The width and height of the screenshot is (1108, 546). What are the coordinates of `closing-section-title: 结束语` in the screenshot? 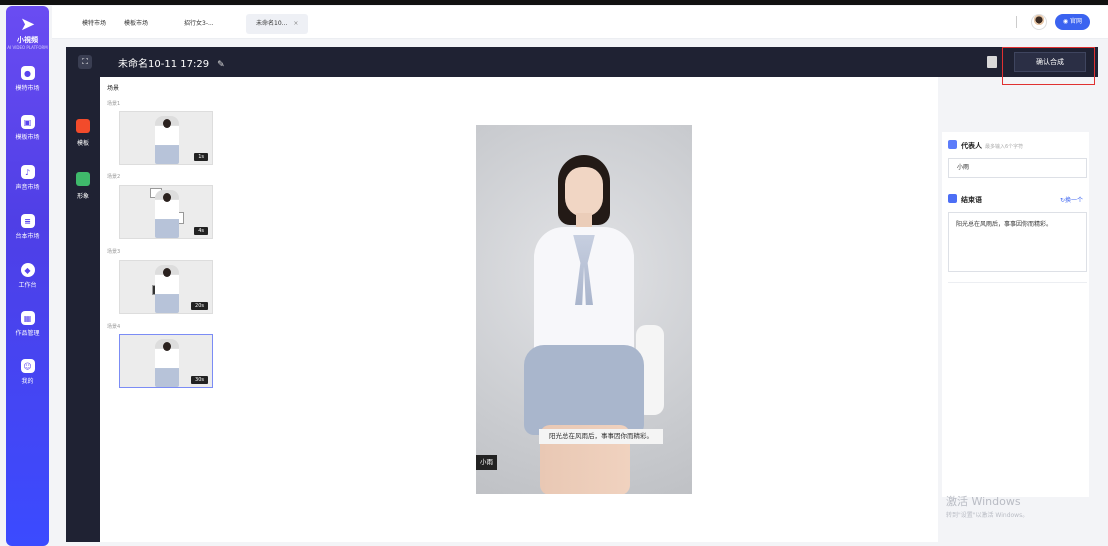 It's located at (965, 199).